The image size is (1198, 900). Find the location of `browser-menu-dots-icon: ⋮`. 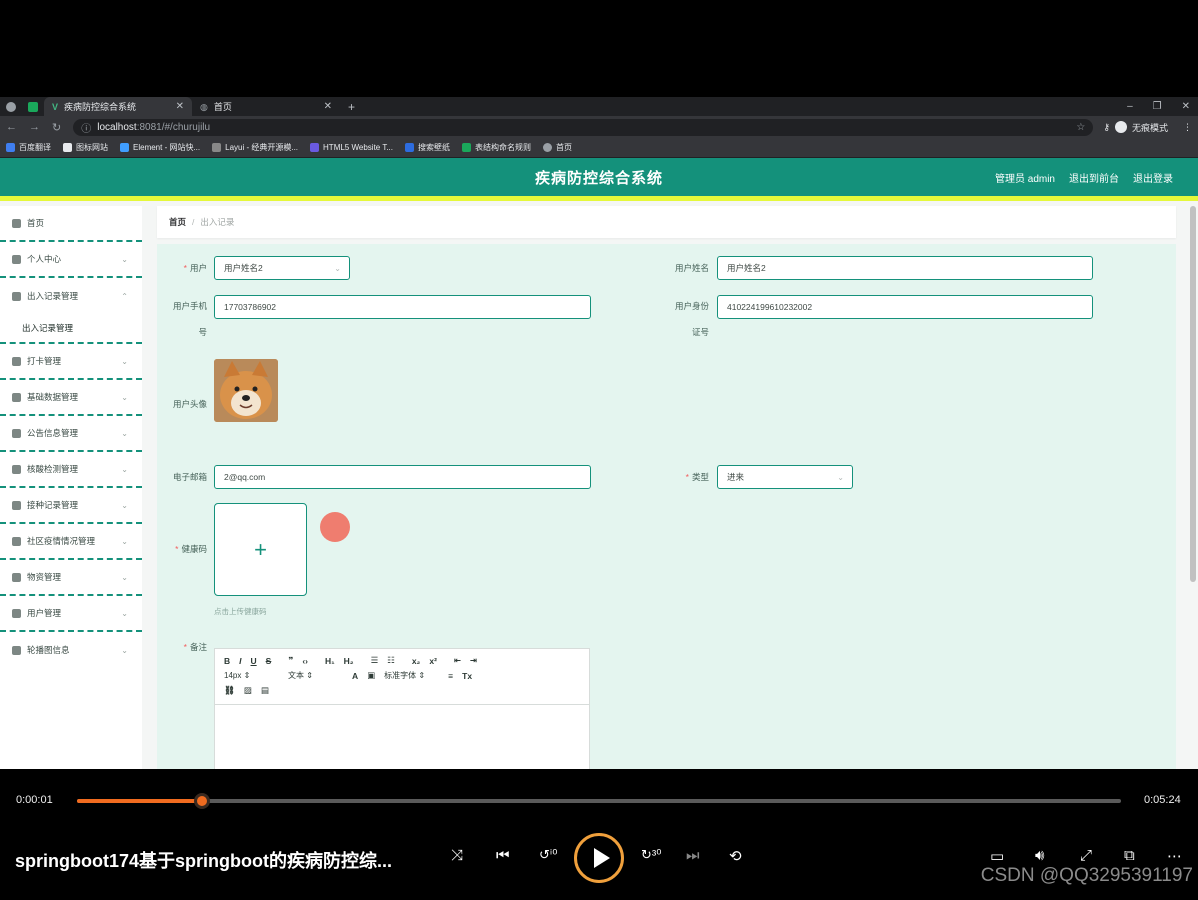

browser-menu-dots-icon: ⋮ is located at coordinates (1187, 127).